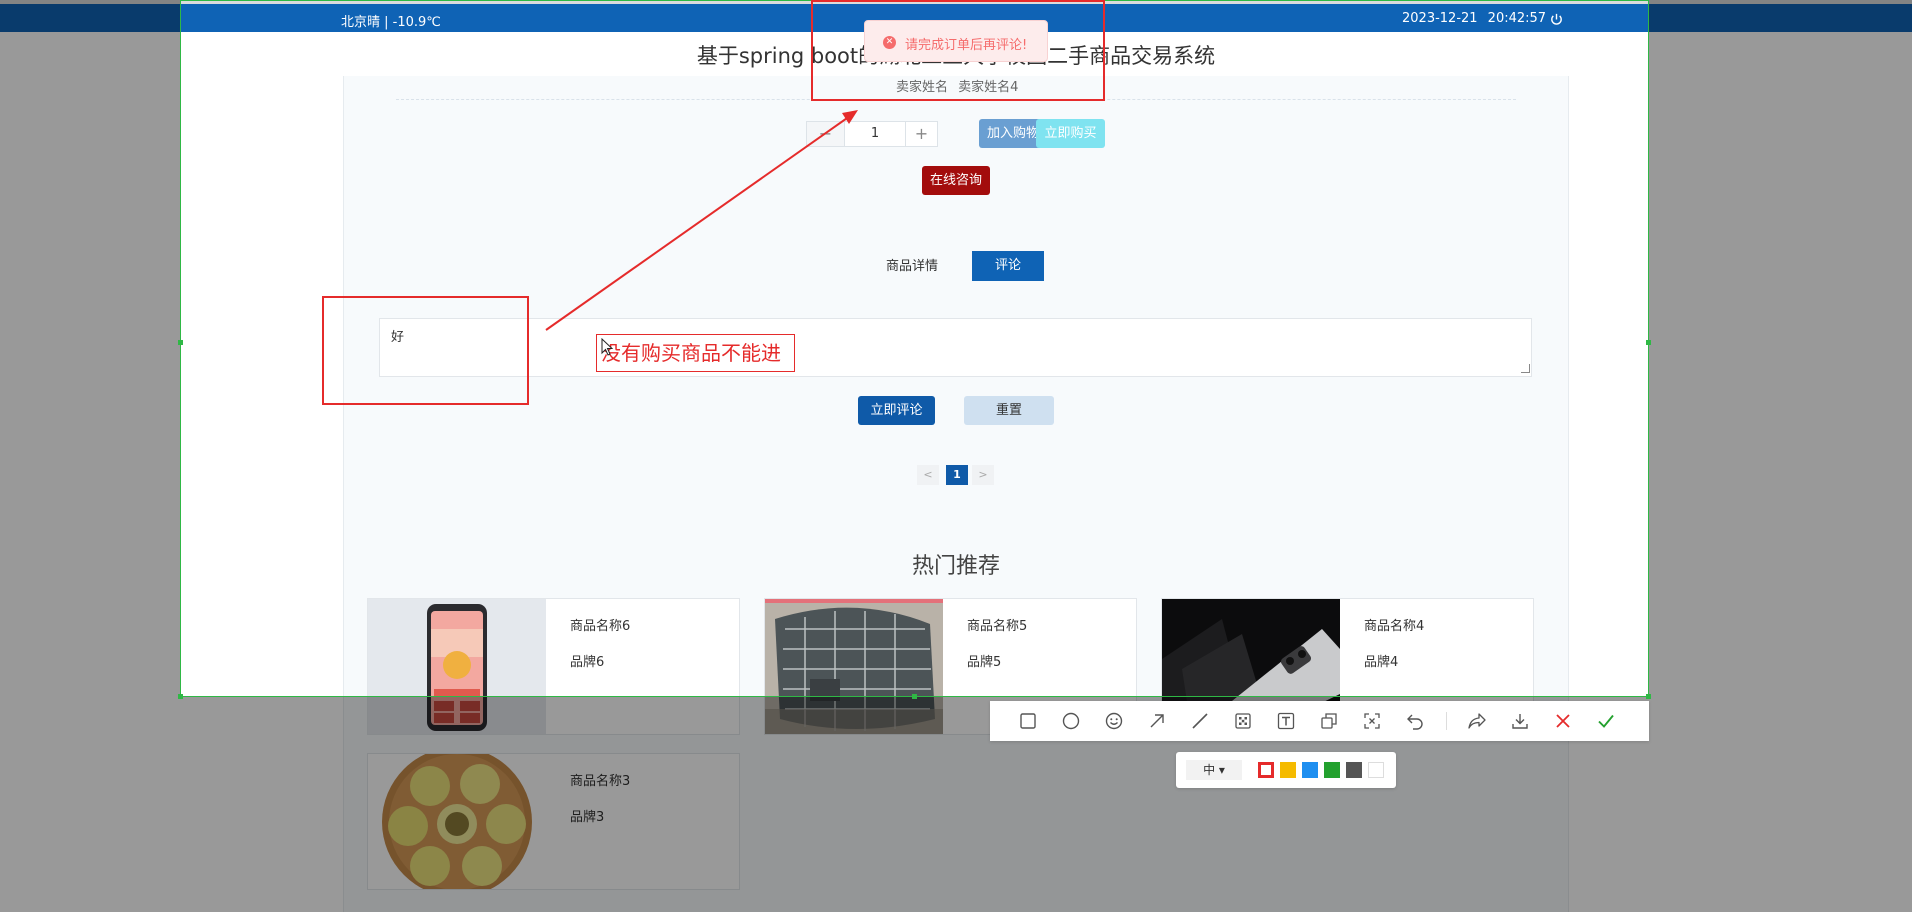 Image resolution: width=1912 pixels, height=912 pixels. I want to click on toolbar-separator, so click(1446, 721).